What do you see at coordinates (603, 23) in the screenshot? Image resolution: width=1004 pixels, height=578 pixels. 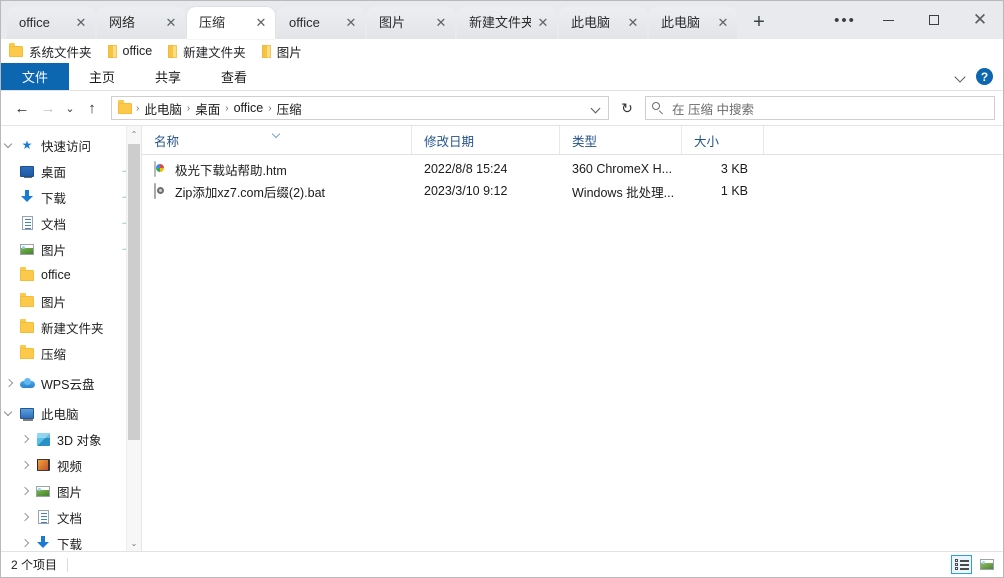 I see `tab-this-pc-1: 此电脑 ✕` at bounding box center [603, 23].